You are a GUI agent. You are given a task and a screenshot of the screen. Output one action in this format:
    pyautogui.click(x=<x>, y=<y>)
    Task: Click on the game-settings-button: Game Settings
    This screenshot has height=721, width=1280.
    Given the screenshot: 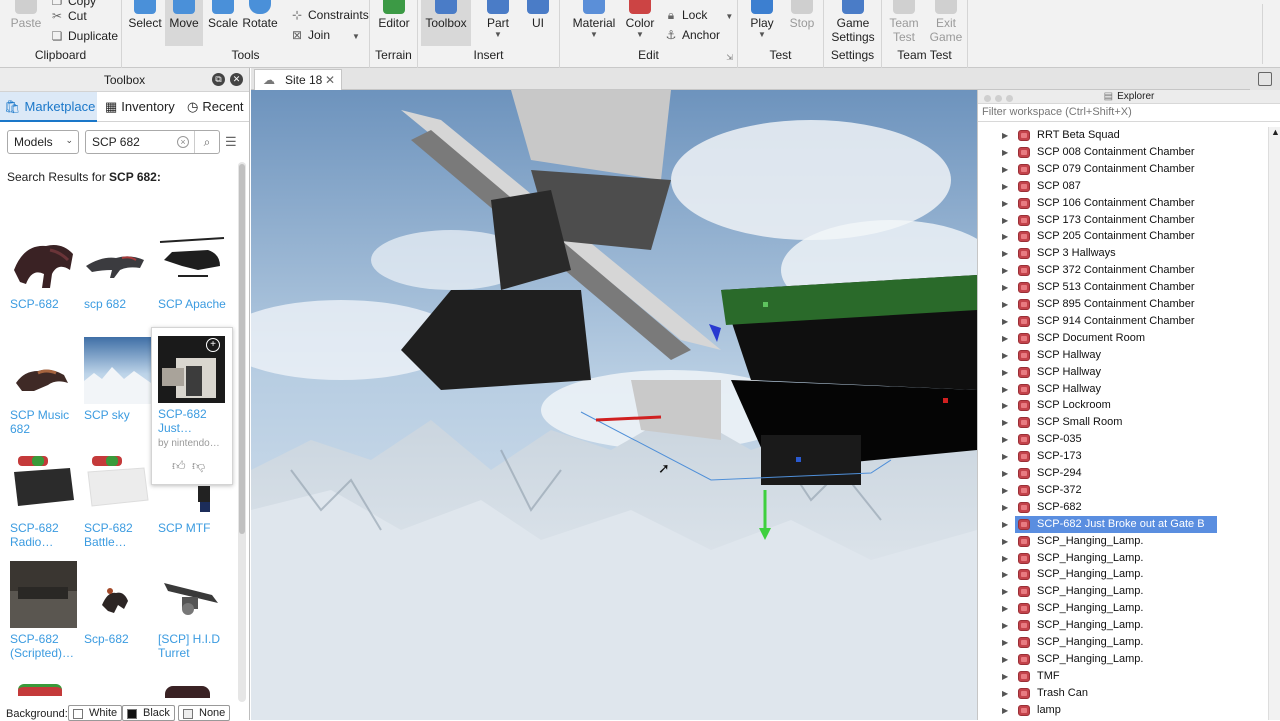 What is the action you would take?
    pyautogui.click(x=853, y=24)
    